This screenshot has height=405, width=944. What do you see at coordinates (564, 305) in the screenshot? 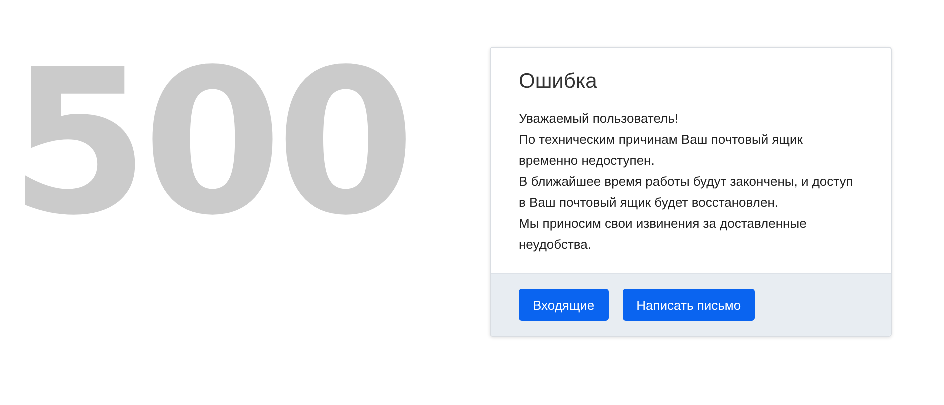
I see `inbox-button: Входящие` at bounding box center [564, 305].